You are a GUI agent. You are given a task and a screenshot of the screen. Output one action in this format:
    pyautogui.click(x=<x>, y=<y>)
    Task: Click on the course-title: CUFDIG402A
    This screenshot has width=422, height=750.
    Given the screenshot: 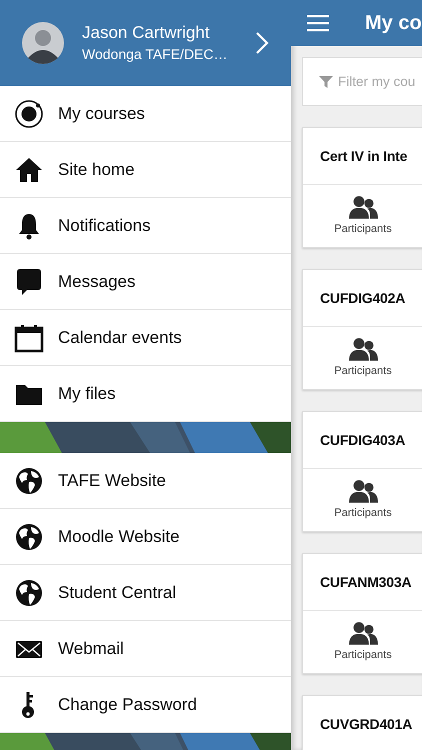 What is the action you would take?
    pyautogui.click(x=362, y=298)
    